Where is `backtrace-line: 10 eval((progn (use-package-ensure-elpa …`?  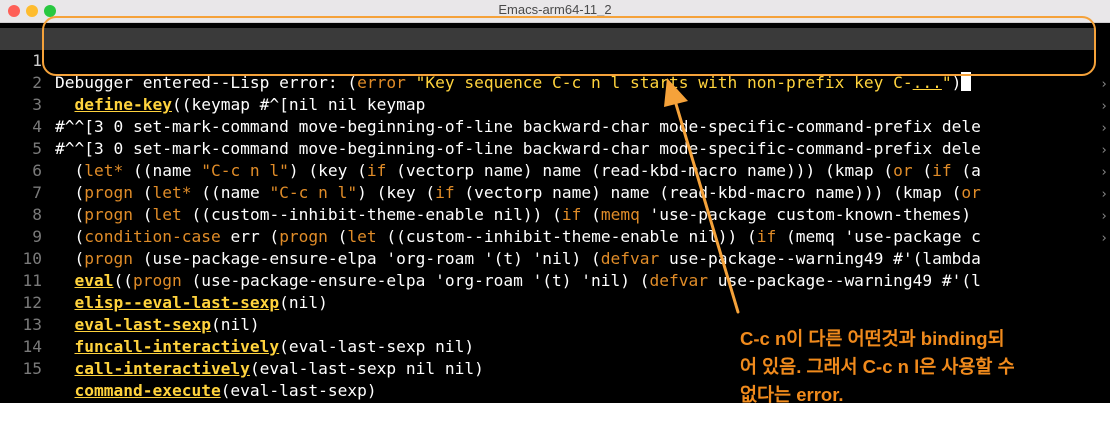
backtrace-line: 10 eval((progn (use-package-ensure-elpa … is located at coordinates (555, 258).